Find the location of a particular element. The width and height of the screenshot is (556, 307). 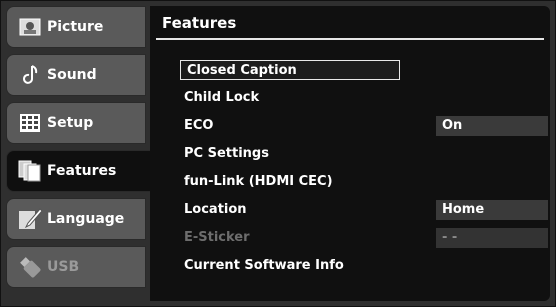

sidebar-item-usb: USB is located at coordinates (76, 267).